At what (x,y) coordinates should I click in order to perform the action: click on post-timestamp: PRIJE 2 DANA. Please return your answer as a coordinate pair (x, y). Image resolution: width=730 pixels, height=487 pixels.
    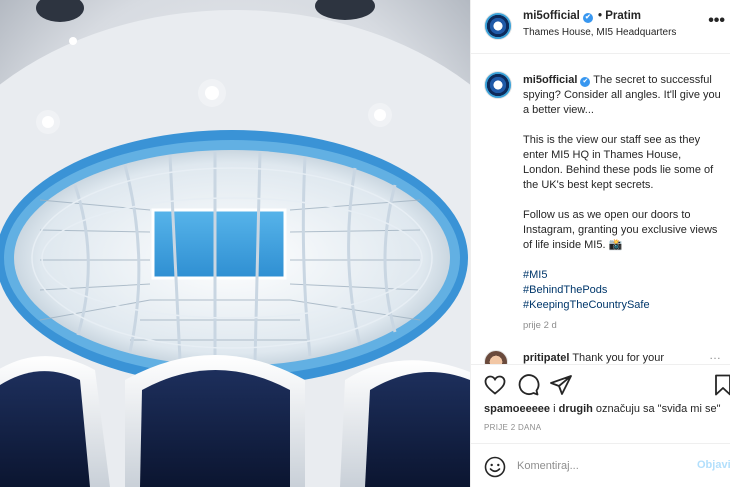
    Looking at the image, I should click on (513, 427).